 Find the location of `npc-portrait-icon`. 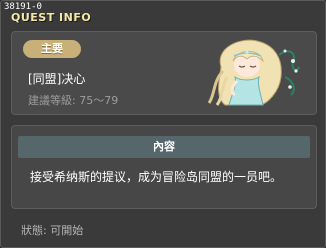

npc-portrait-icon is located at coordinates (253, 72).